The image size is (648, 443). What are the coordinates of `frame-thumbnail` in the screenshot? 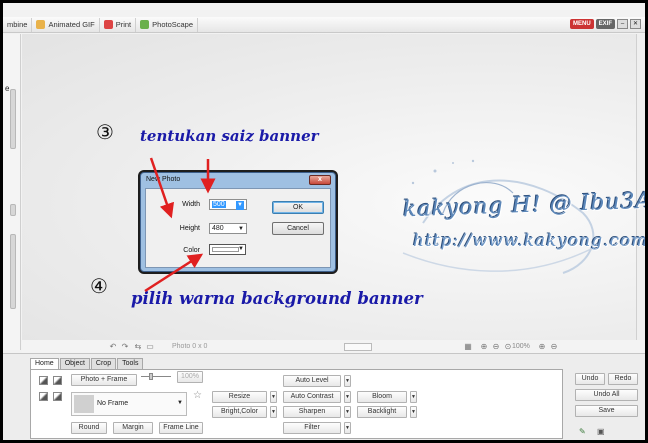 It's located at (84, 404).